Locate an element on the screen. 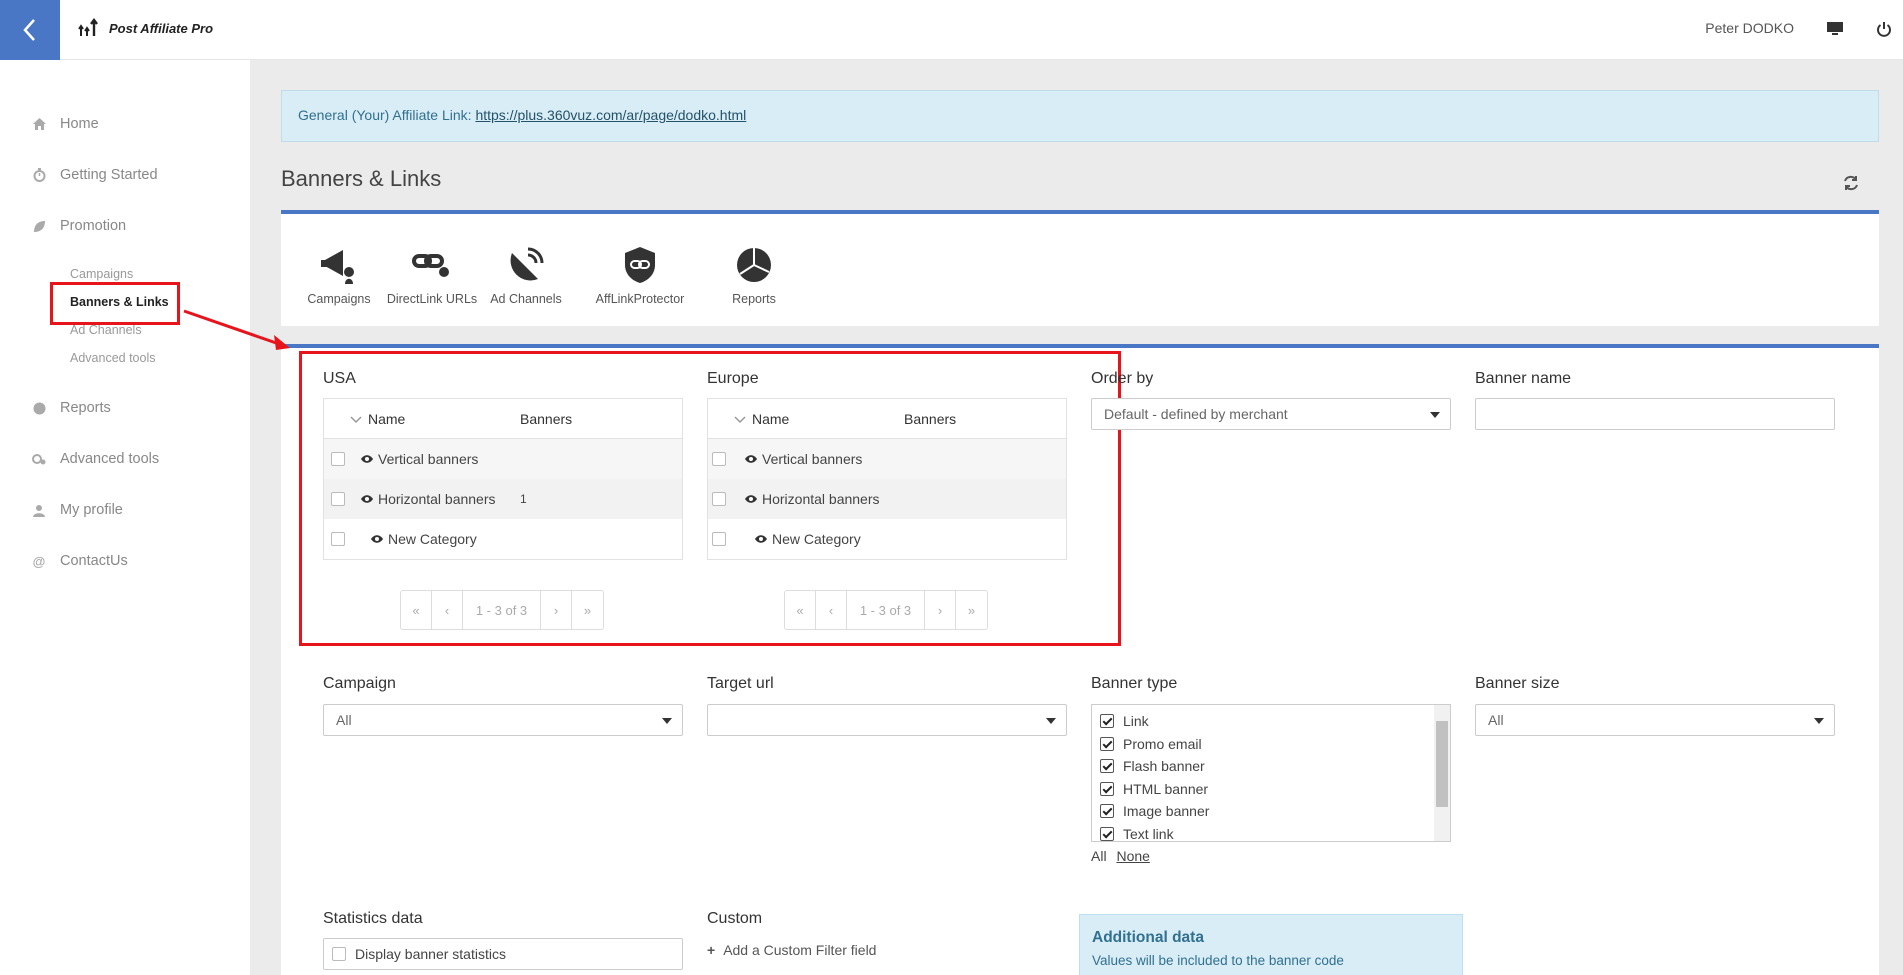 Image resolution: width=1903 pixels, height=975 pixels. sidebar-subitem-campaigns: Campaigns is located at coordinates (101, 274).